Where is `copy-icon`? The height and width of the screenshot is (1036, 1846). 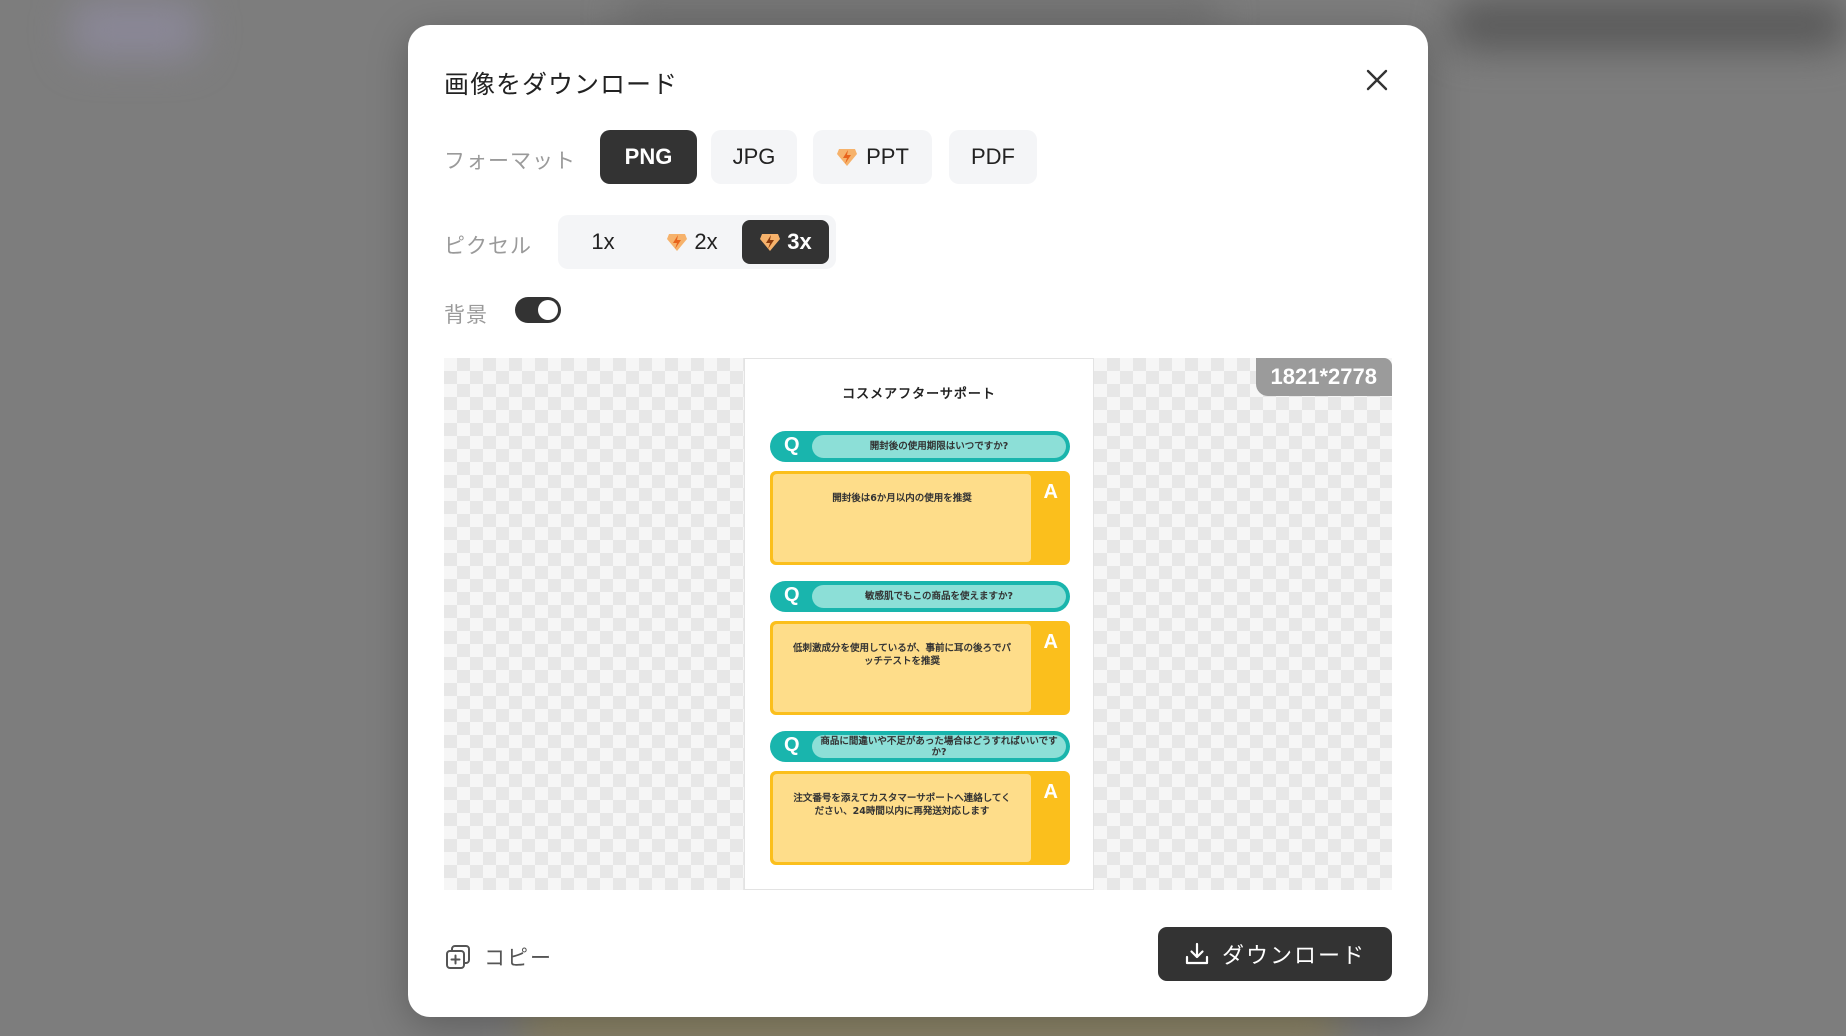
copy-icon is located at coordinates (458, 957).